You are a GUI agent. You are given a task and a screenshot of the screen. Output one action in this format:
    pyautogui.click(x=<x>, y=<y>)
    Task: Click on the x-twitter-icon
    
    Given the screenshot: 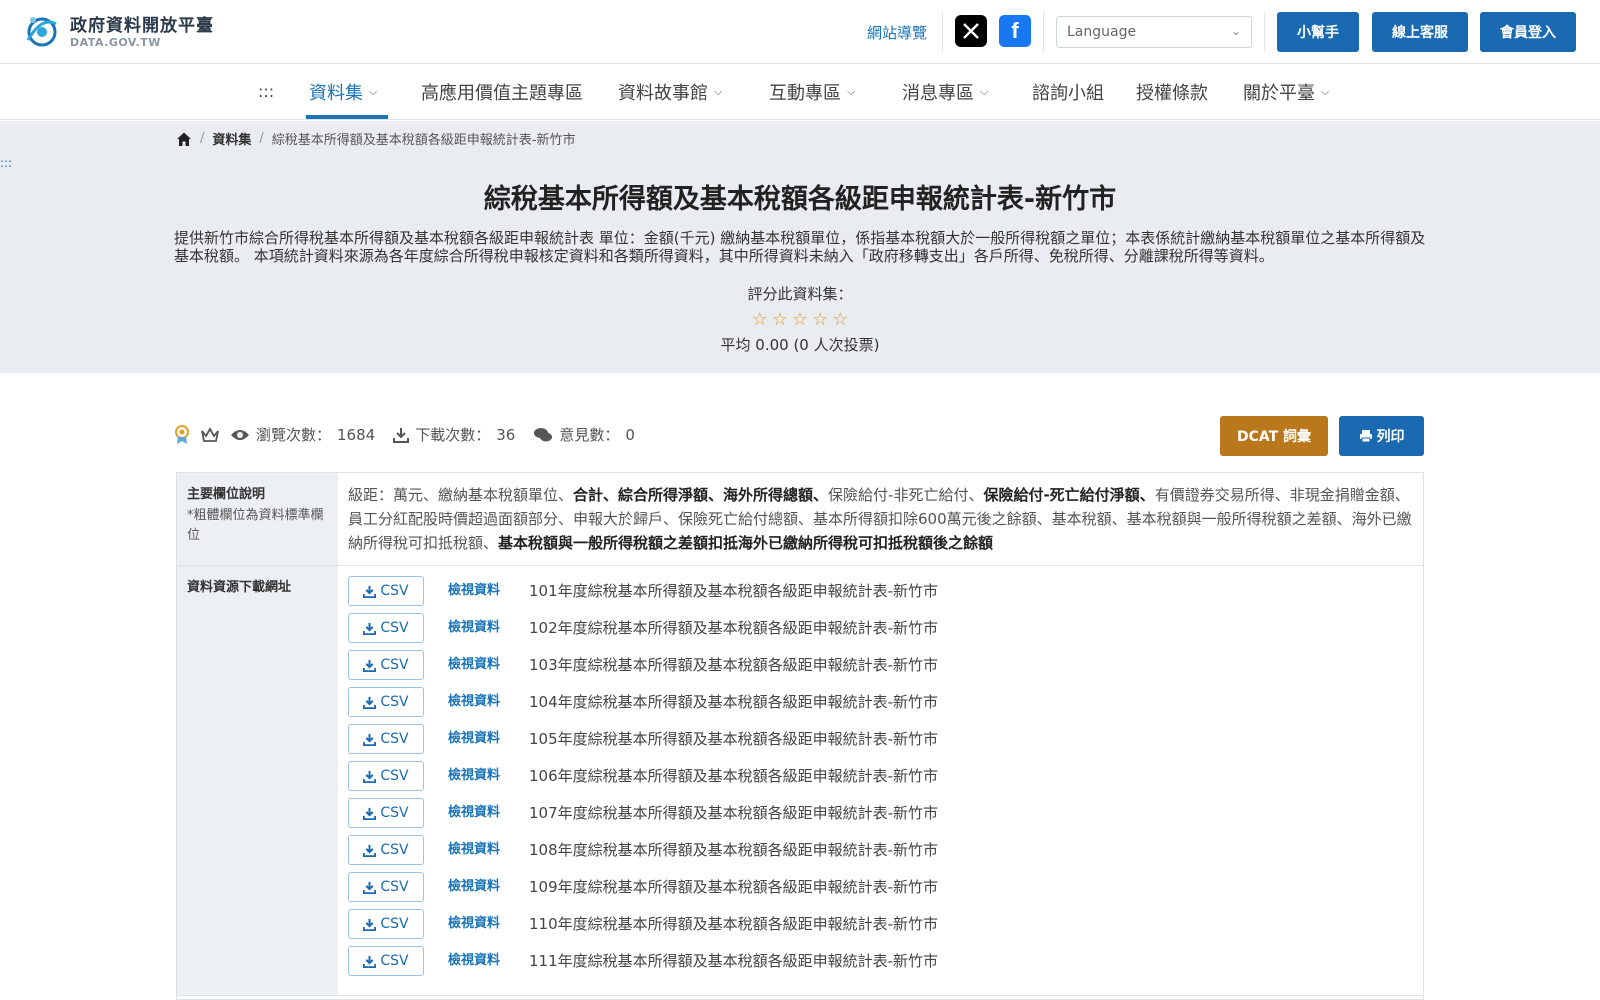 What is the action you would take?
    pyautogui.click(x=971, y=31)
    